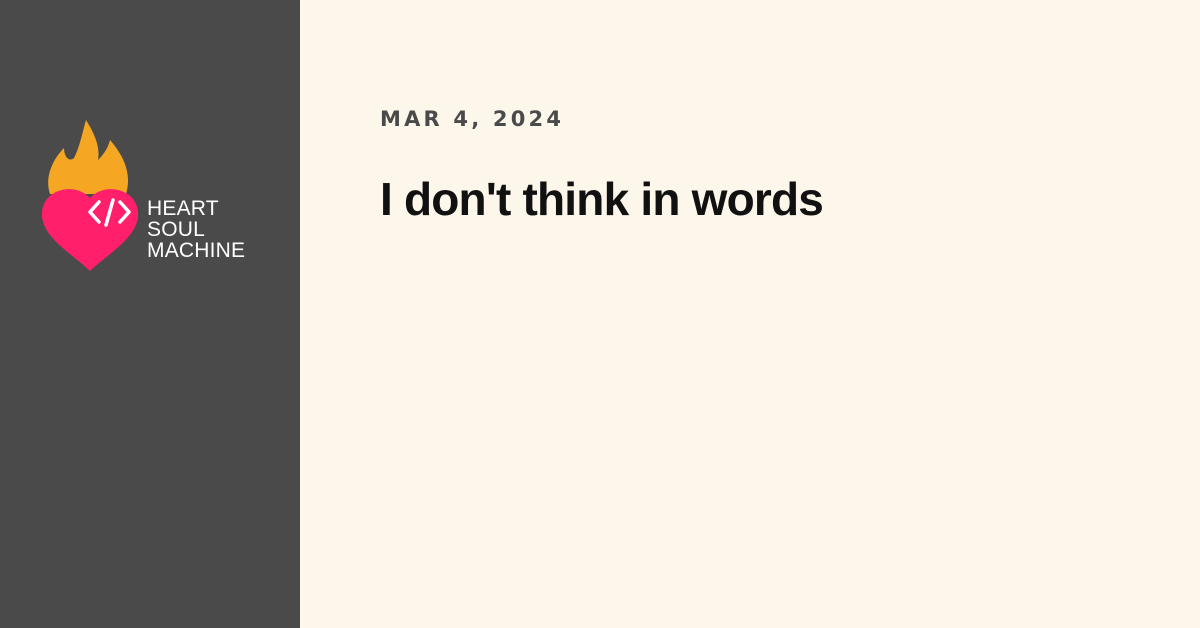 This screenshot has height=628, width=1200. Describe the element at coordinates (88, 157) in the screenshot. I see `flame-shape` at that location.